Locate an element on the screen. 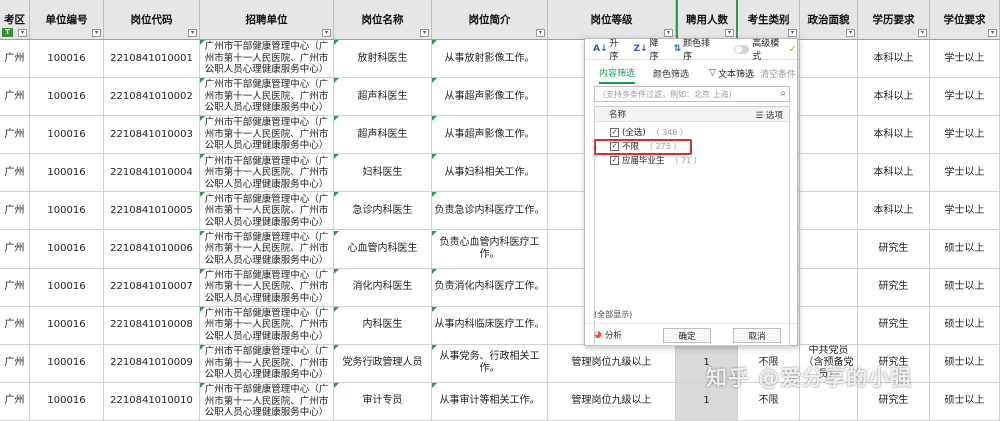  cell-desc: 从事超声影像工作。 is located at coordinates (490, 135).